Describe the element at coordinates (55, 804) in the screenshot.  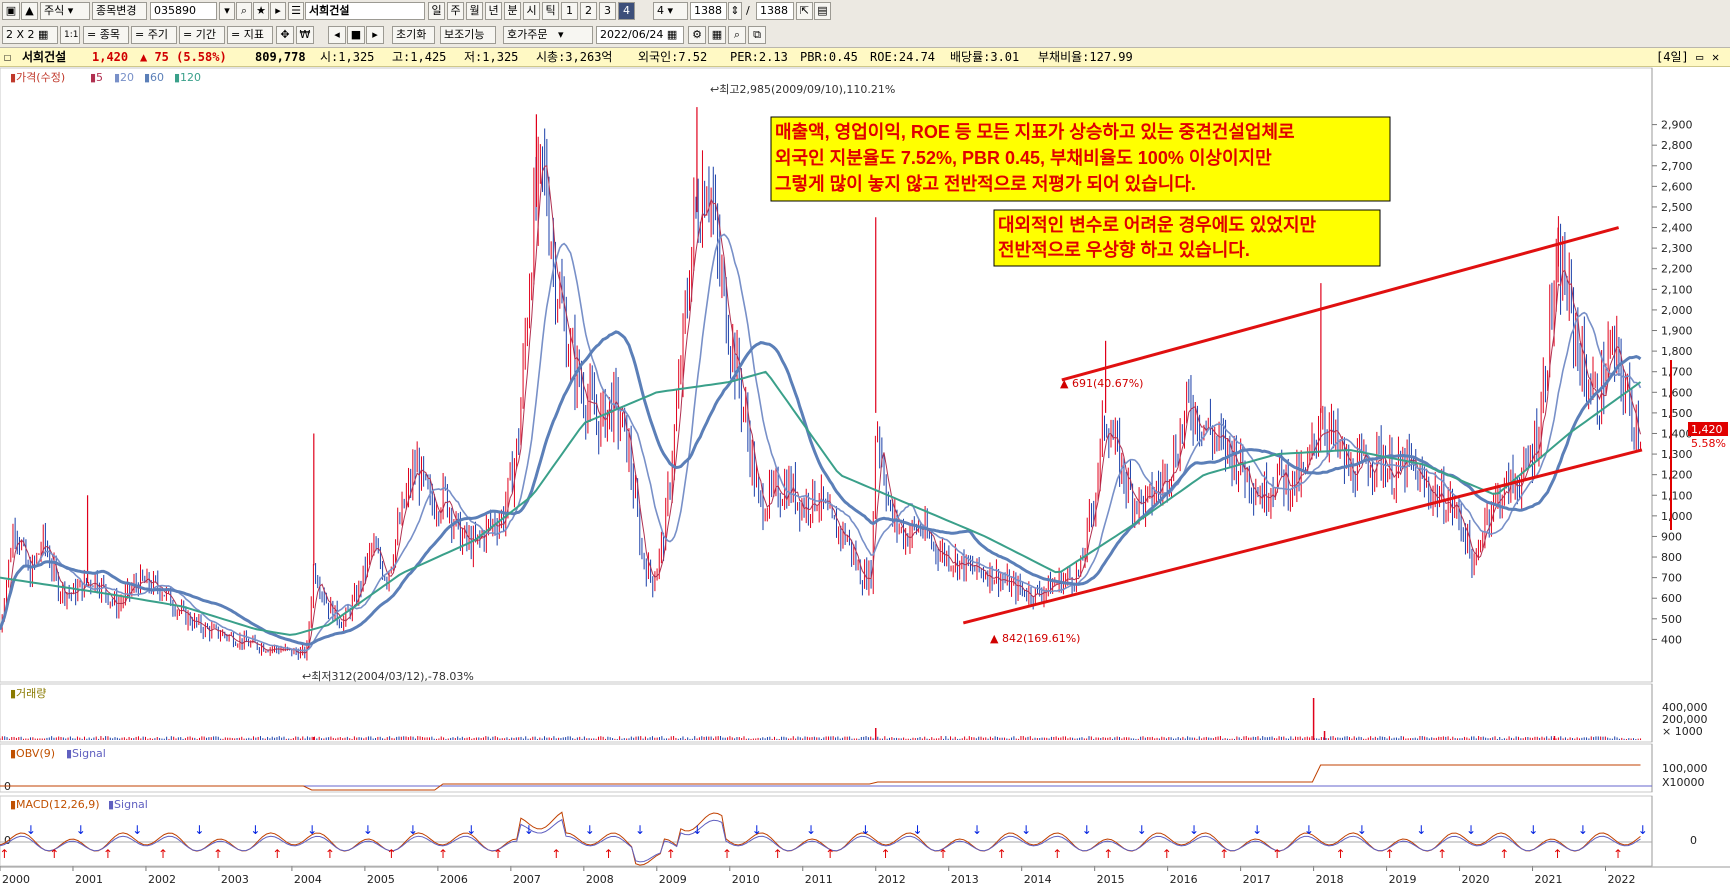
I see `macd-legend: ▮MACD(12,26,9)` at that location.